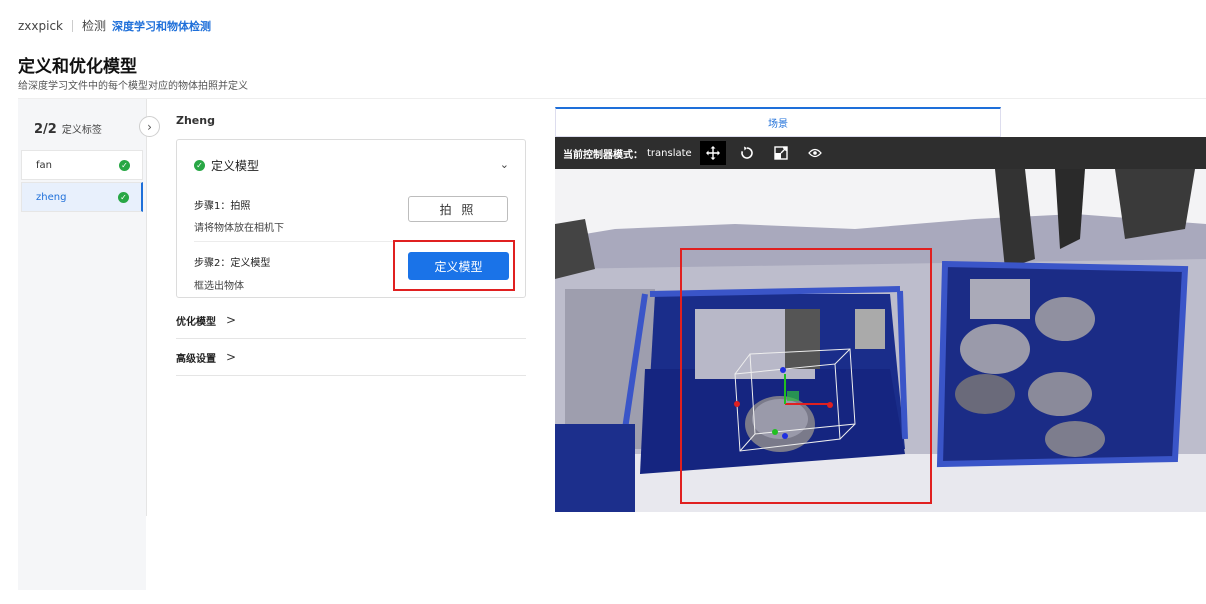 Image resolution: width=1206 pixels, height=604 pixels. Describe the element at coordinates (94, 25) in the screenshot. I see `breadcrumb-section: 检测` at that location.